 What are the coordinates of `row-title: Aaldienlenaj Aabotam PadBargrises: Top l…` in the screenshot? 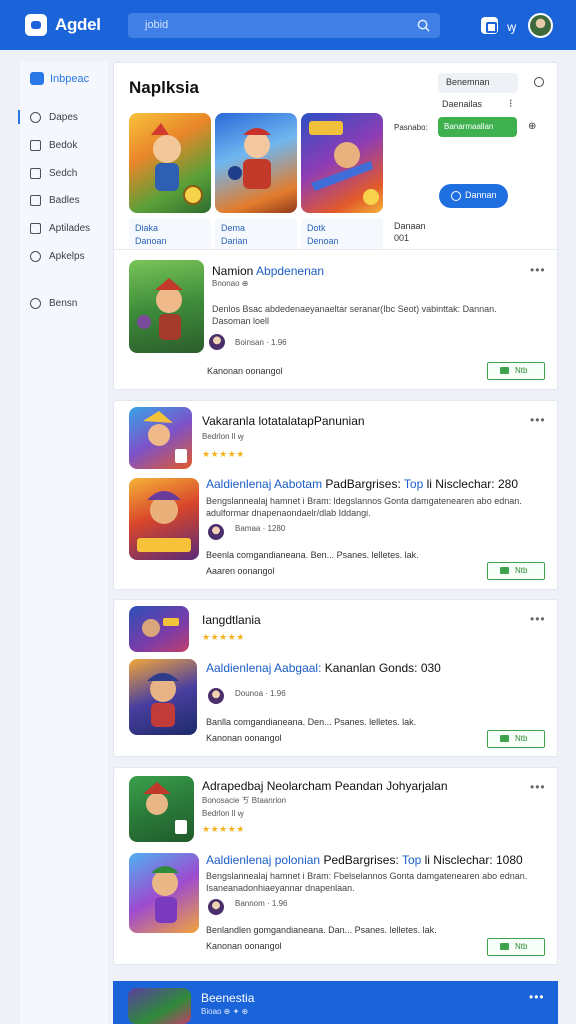 It's located at (362, 484).